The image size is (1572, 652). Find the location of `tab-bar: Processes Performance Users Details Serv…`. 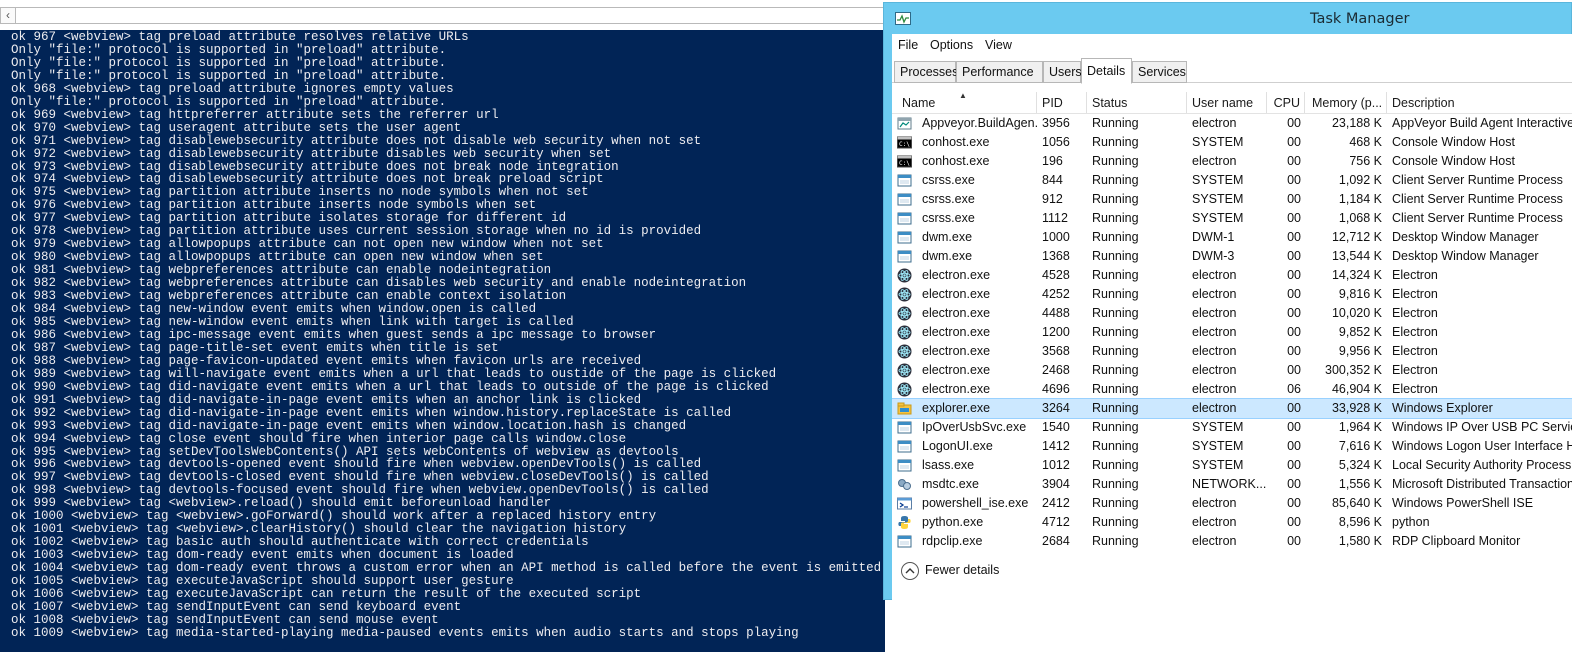

tab-bar: Processes Performance Users Details Serv… is located at coordinates (1232, 70).